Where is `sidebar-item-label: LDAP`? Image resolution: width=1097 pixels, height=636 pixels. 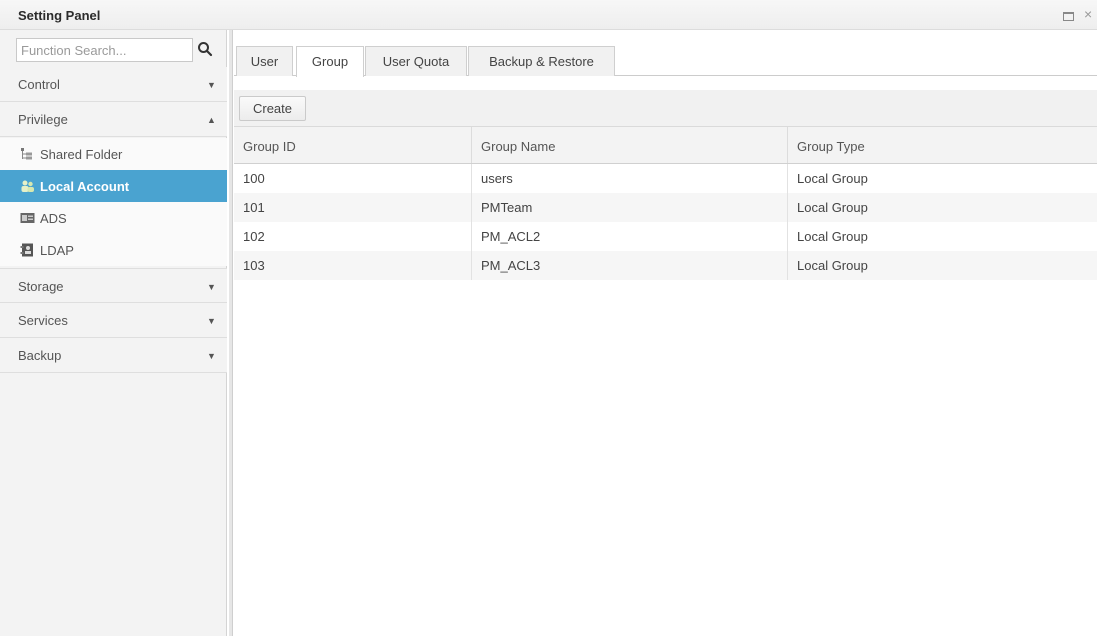 sidebar-item-label: LDAP is located at coordinates (57, 250).